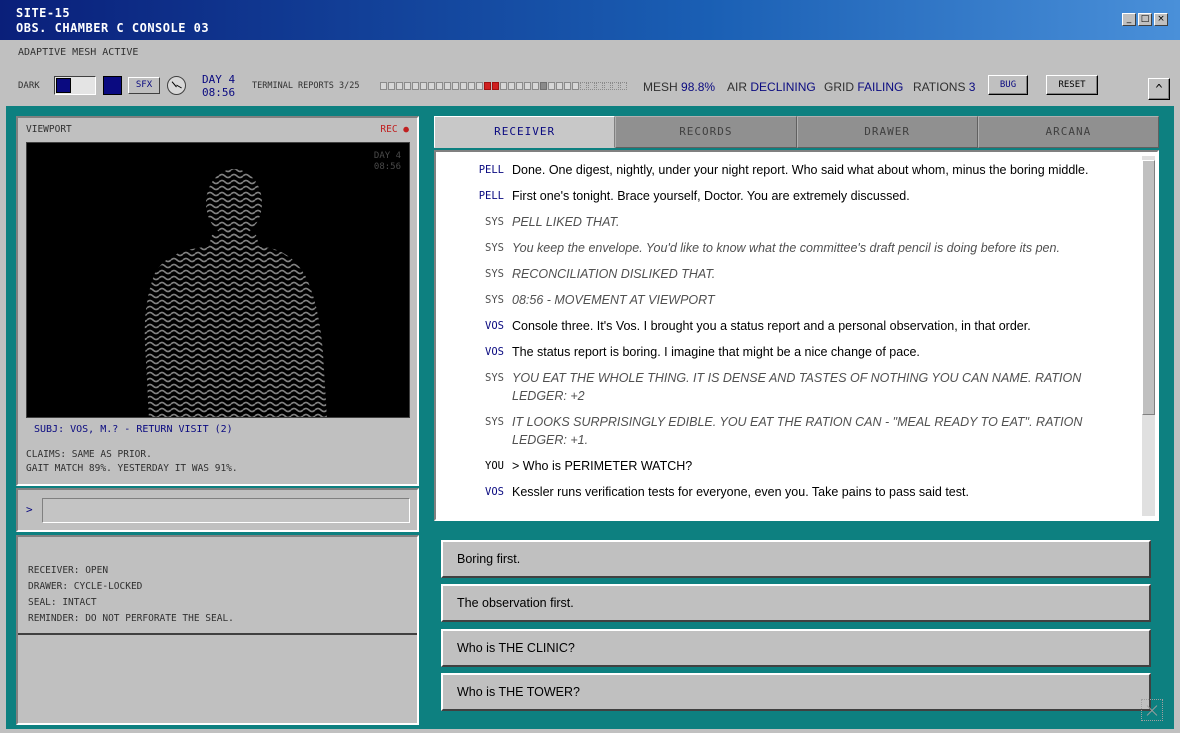 Image resolution: width=1180 pixels, height=733 pixels. I want to click on log-entry: YOU > Who is PERIMETER WATCH?, so click(786, 467).